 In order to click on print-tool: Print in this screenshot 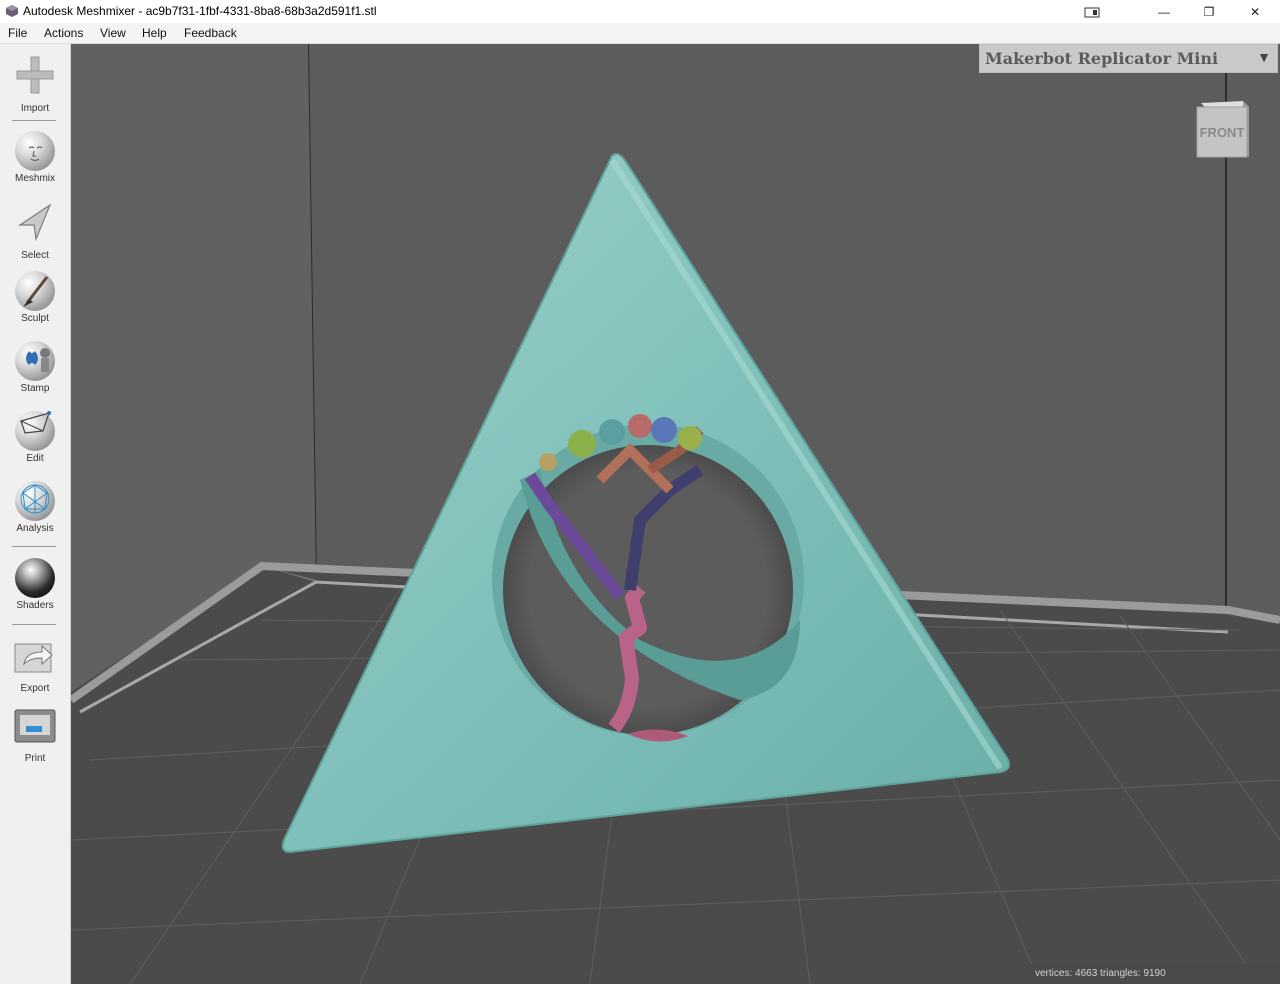, I will do `click(35, 735)`.